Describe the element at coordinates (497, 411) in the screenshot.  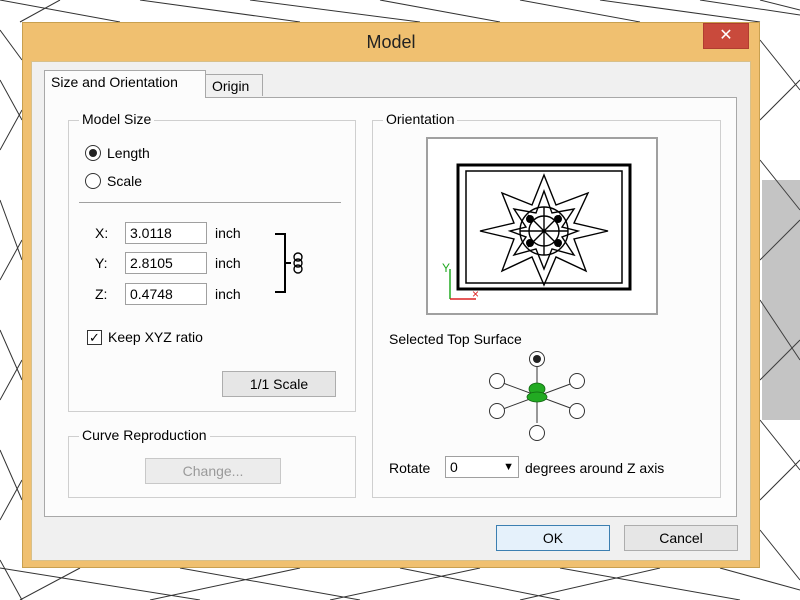
I see `surface-lower-left-radio` at that location.